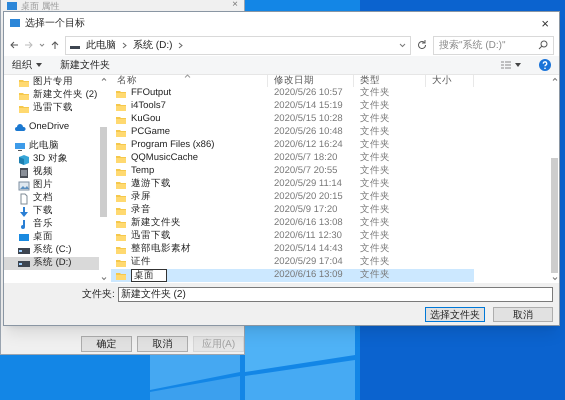  I want to click on nav-item: 下载, so click(51, 211).